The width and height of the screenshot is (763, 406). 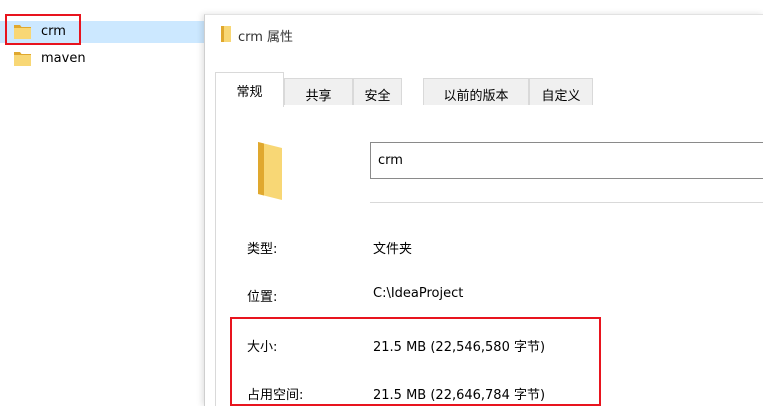 I want to click on type-label: 类型:, so click(x=262, y=249).